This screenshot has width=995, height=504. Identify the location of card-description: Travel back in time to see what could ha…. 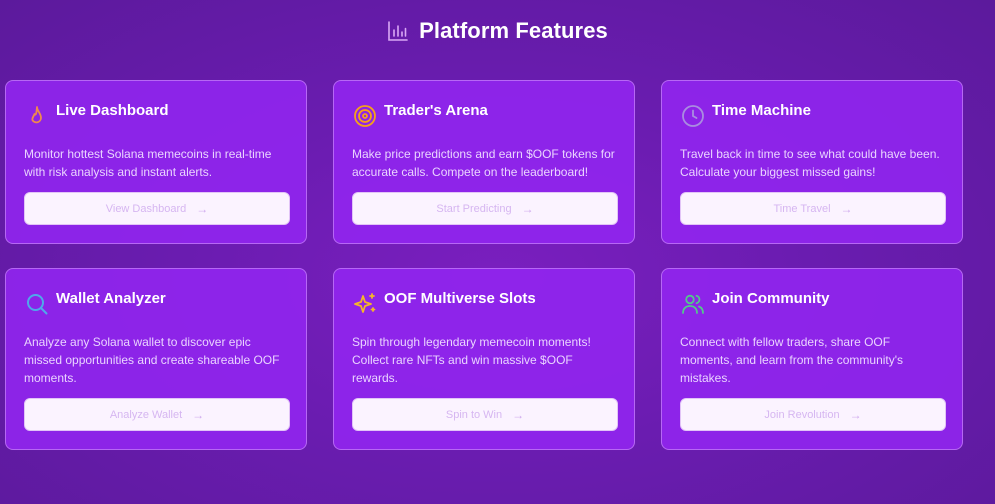
(810, 163).